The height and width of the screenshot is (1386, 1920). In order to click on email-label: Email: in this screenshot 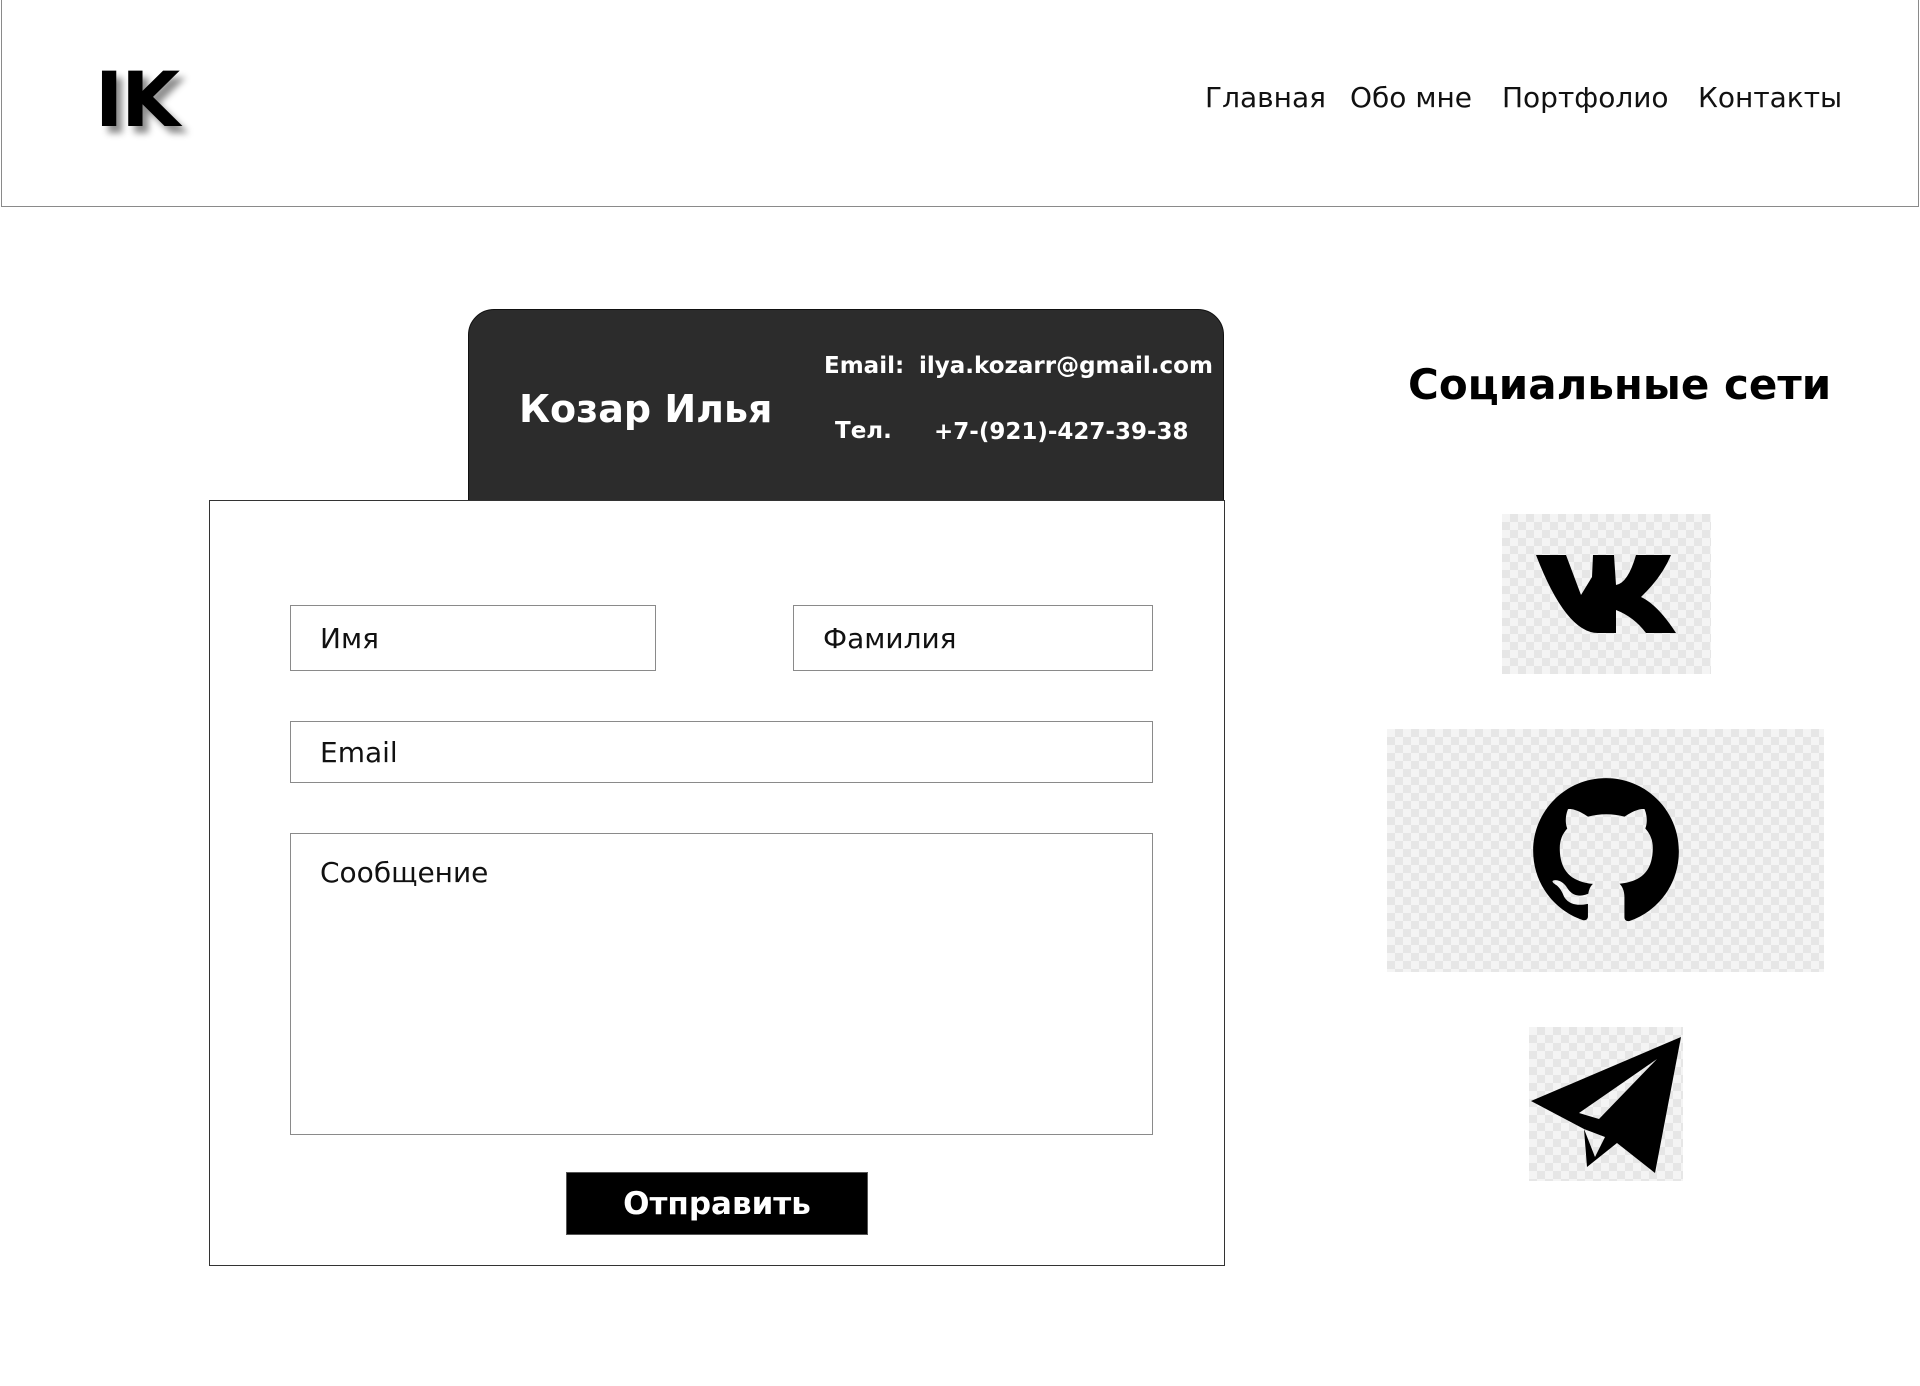, I will do `click(864, 366)`.